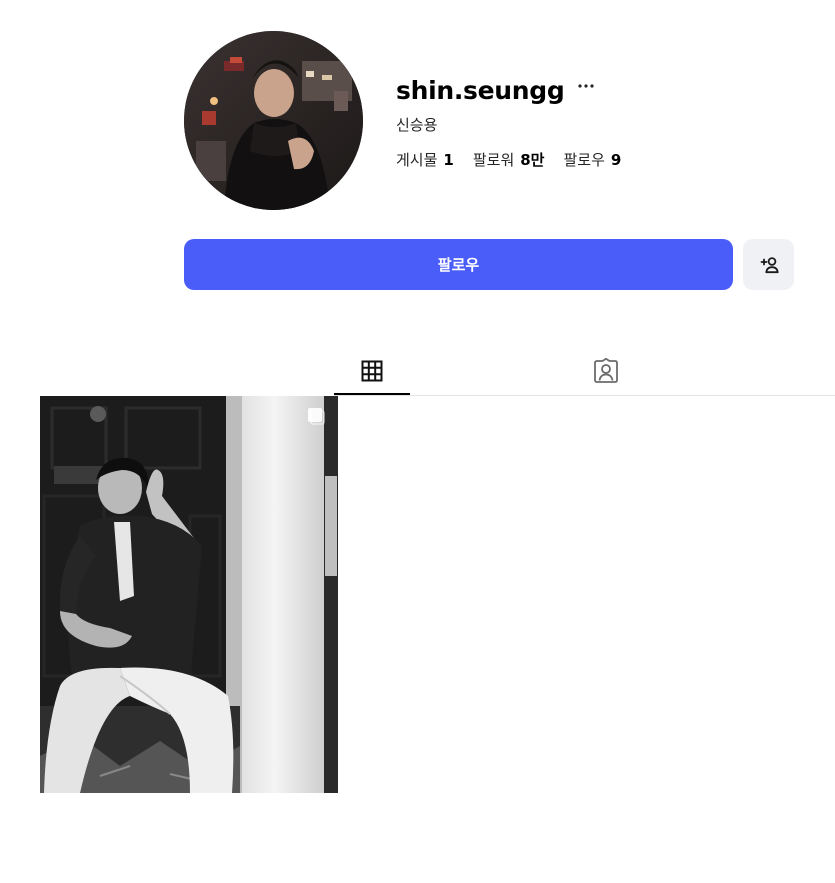 This screenshot has width=835, height=883. What do you see at coordinates (448, 160) in the screenshot?
I see `stat-posts-count: 1` at bounding box center [448, 160].